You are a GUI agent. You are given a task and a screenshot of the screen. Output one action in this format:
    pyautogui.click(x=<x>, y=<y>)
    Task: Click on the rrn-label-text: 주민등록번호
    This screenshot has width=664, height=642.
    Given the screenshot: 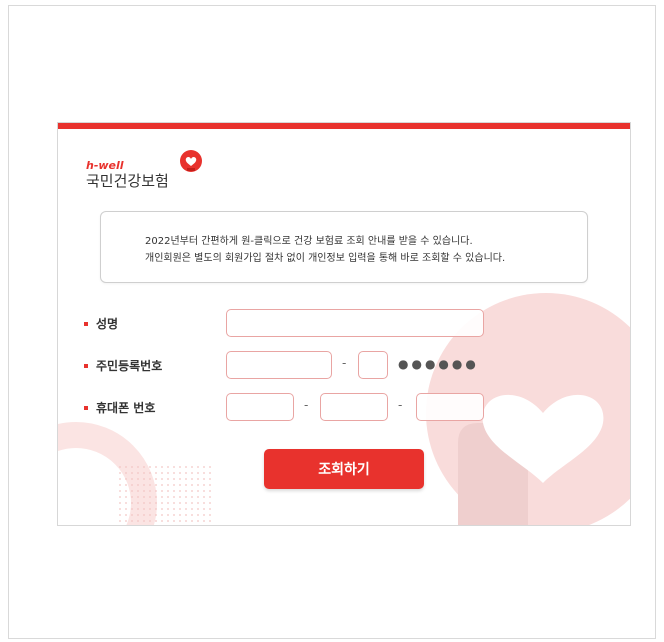 What is the action you would take?
    pyautogui.click(x=129, y=366)
    